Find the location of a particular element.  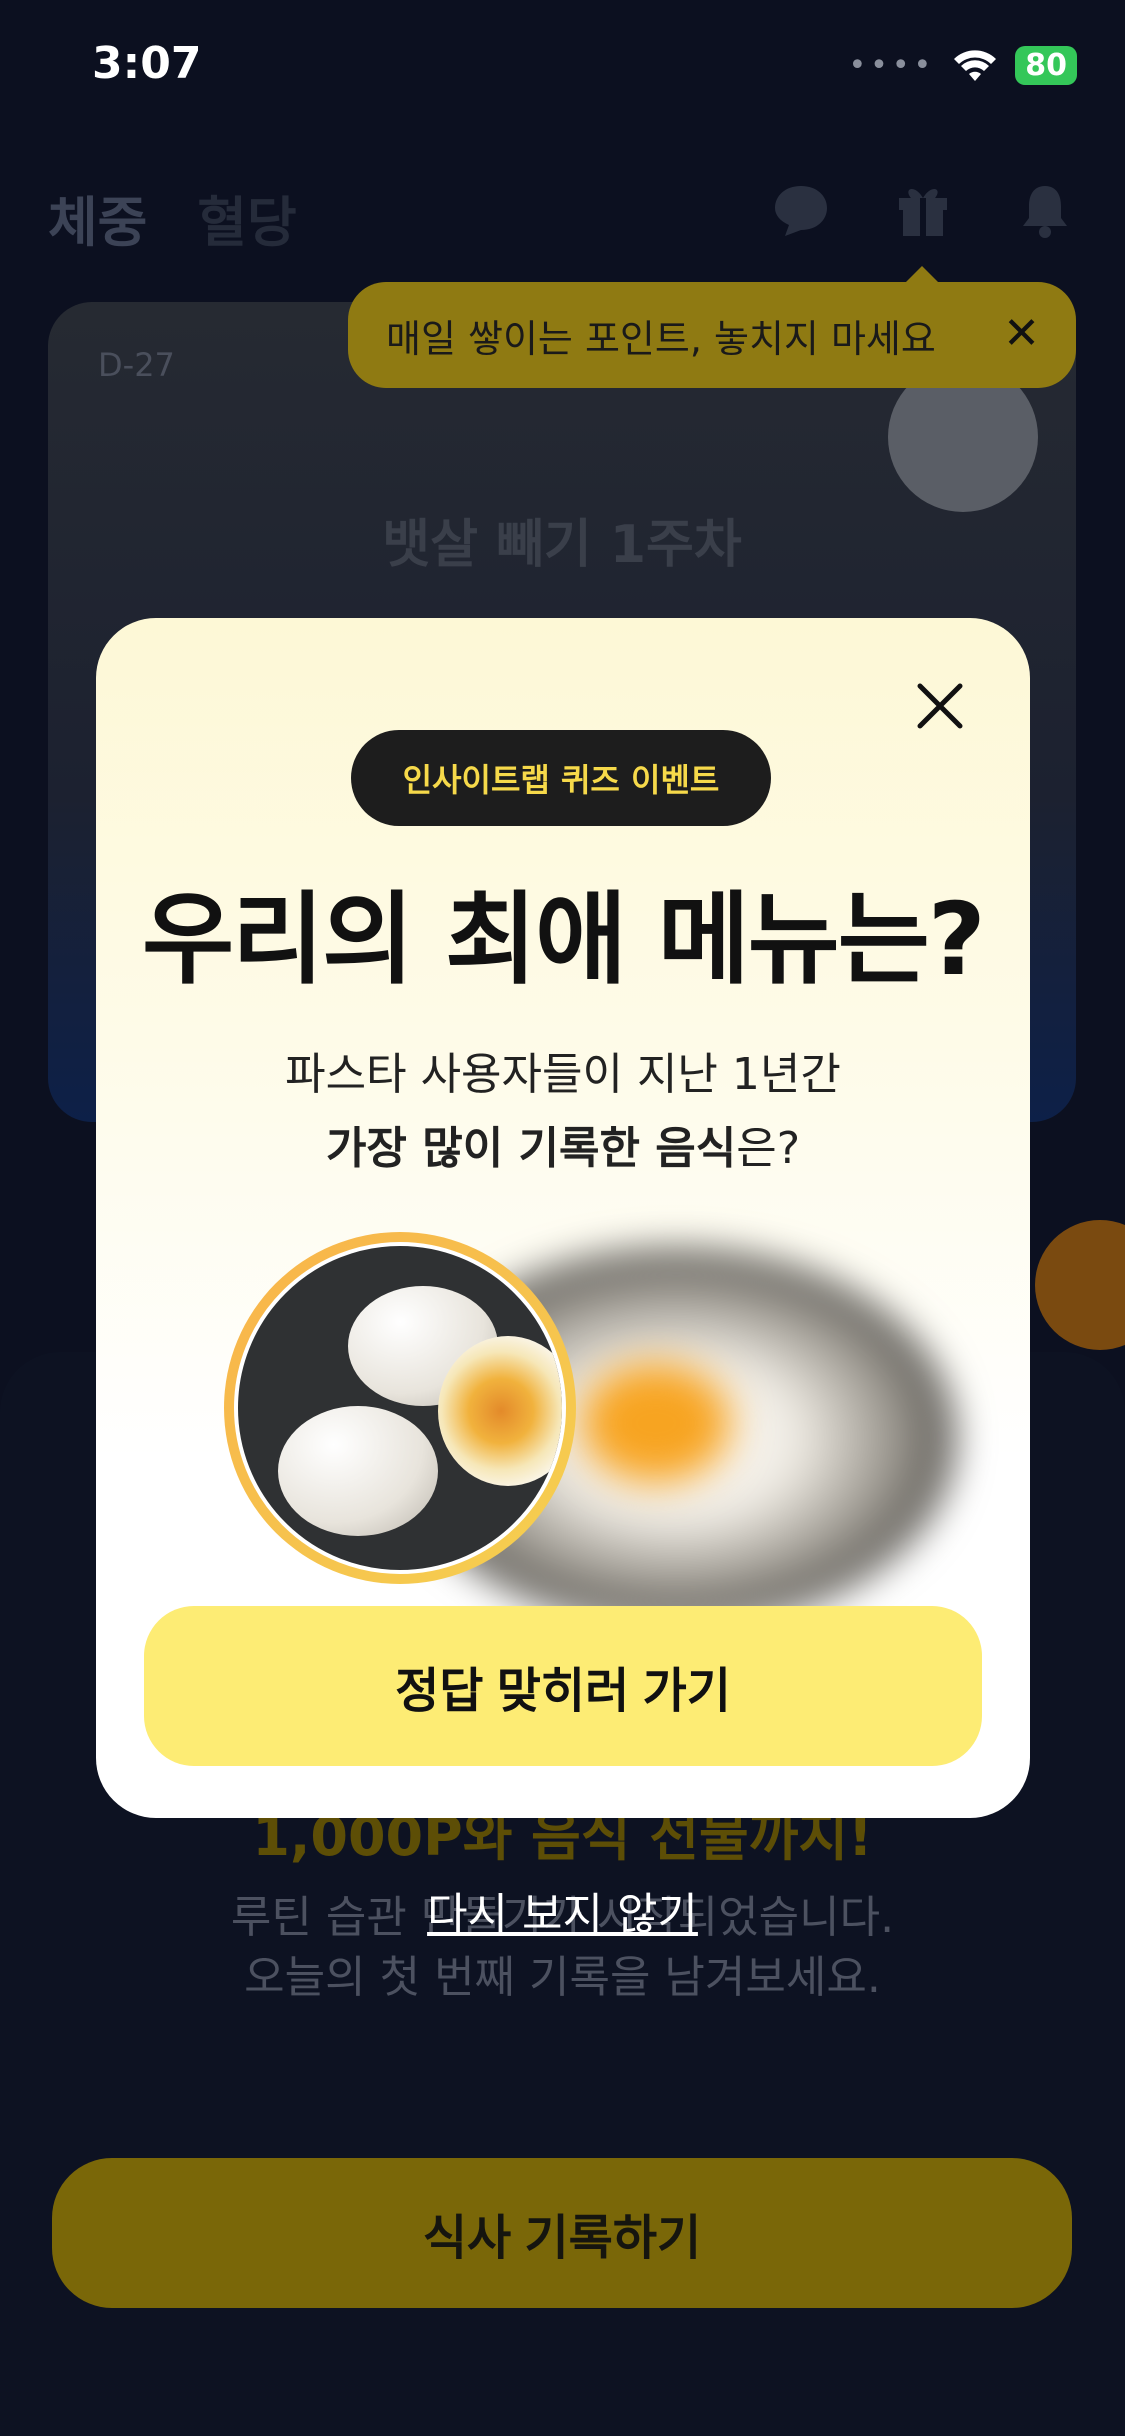

food-carousel is located at coordinates (563, 1428).